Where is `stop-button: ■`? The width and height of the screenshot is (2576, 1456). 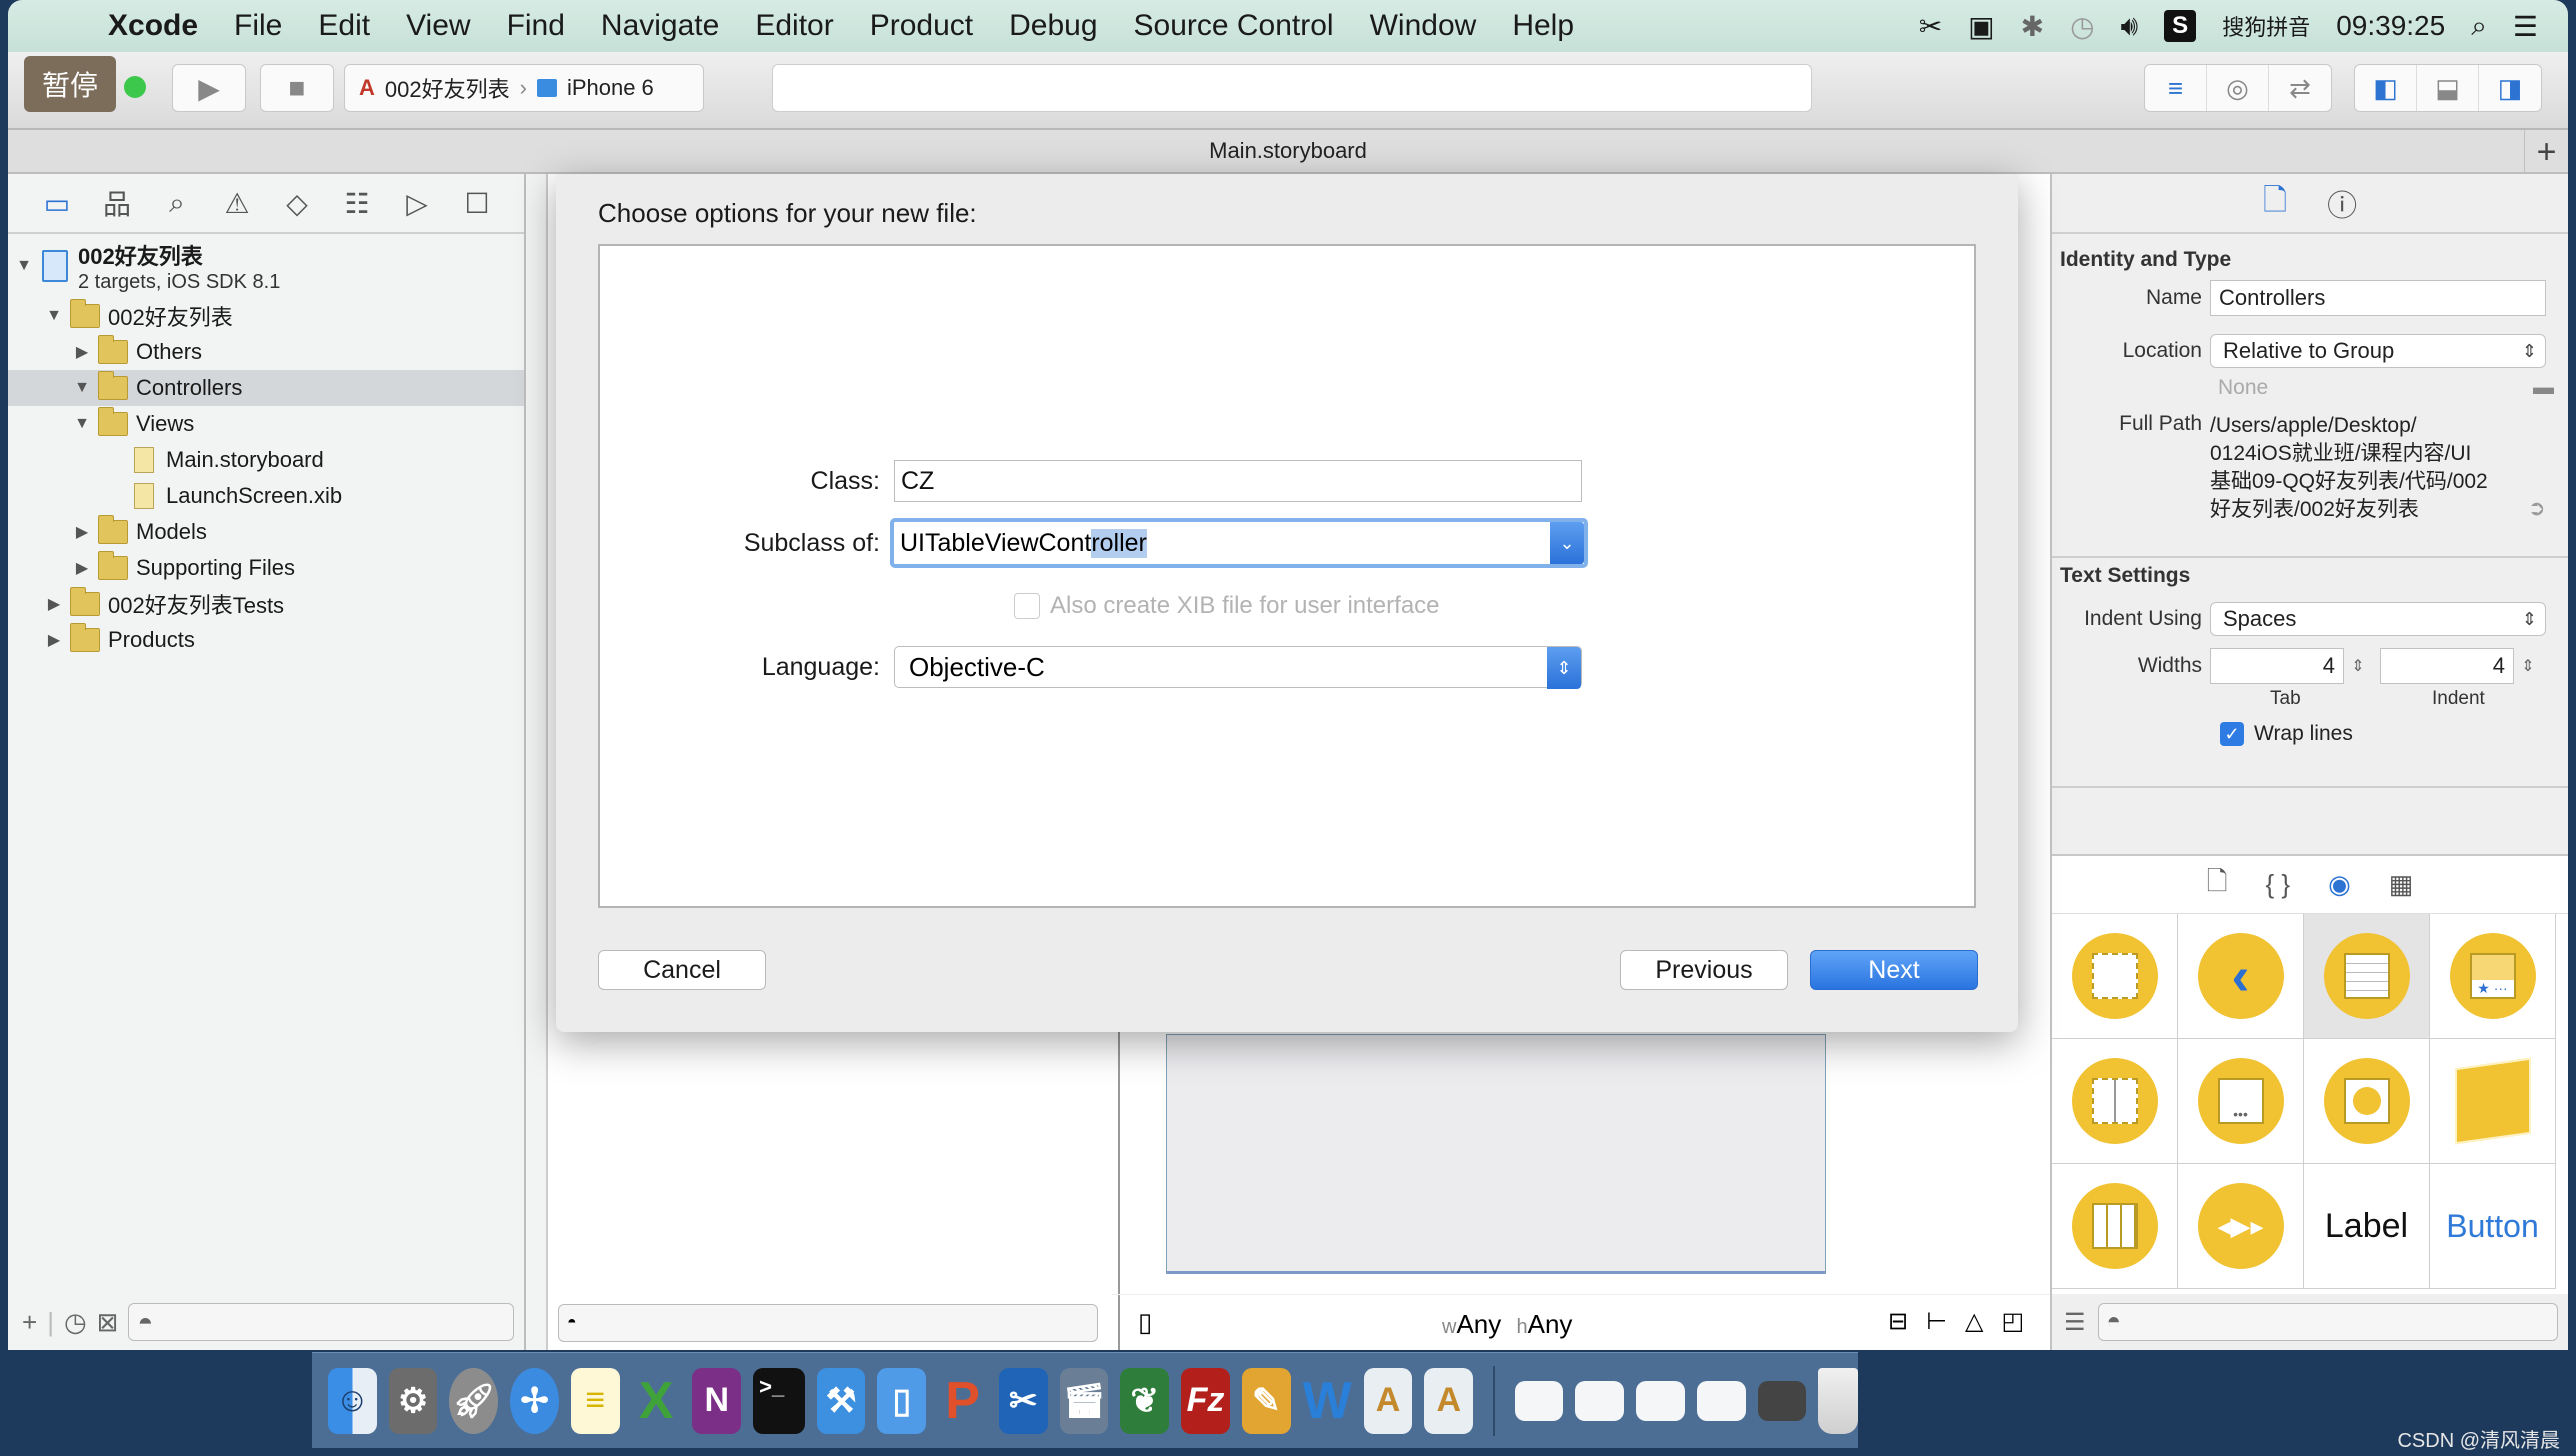 stop-button: ■ is located at coordinates (297, 88).